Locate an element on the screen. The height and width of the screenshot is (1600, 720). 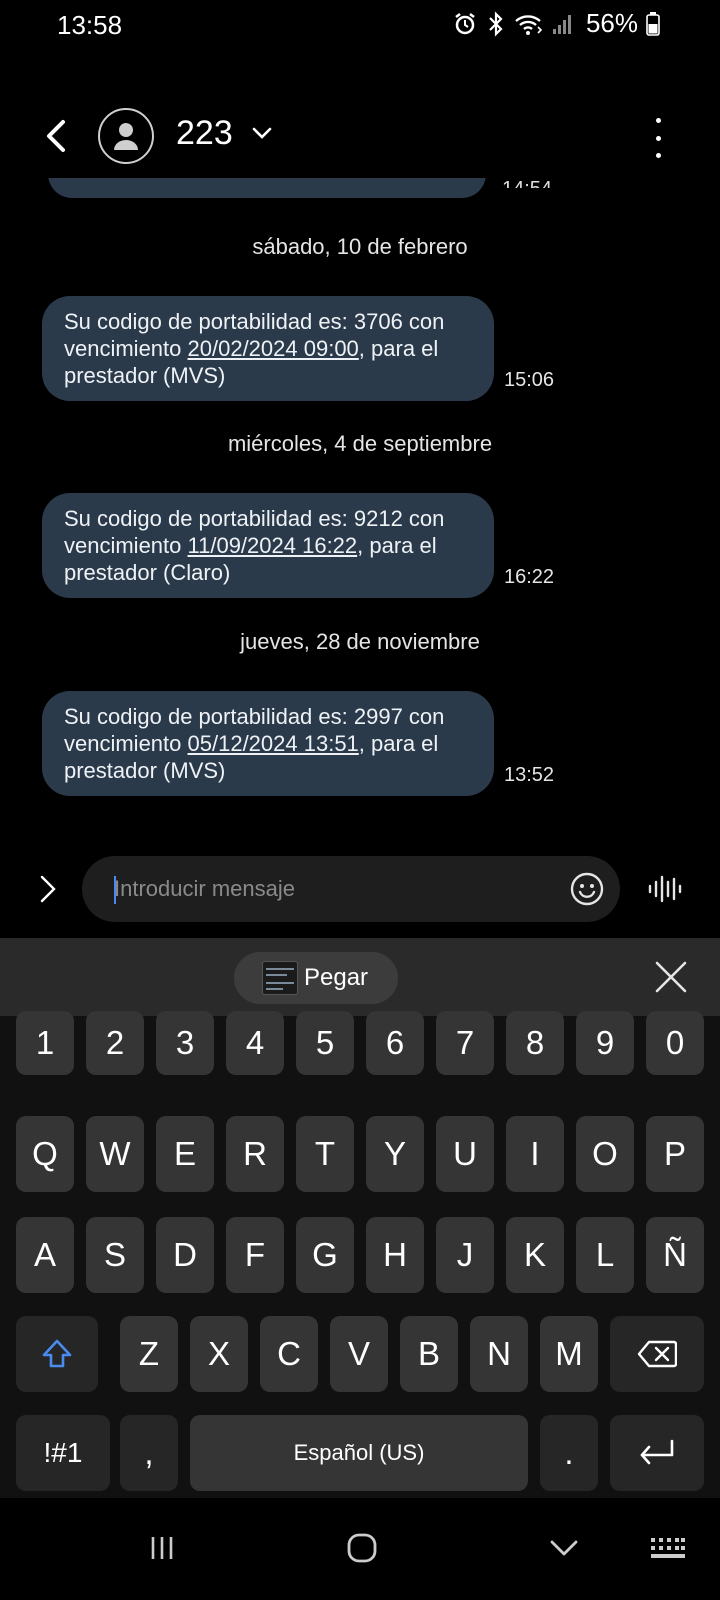
battery-text: 56% is located at coordinates (611, 23).